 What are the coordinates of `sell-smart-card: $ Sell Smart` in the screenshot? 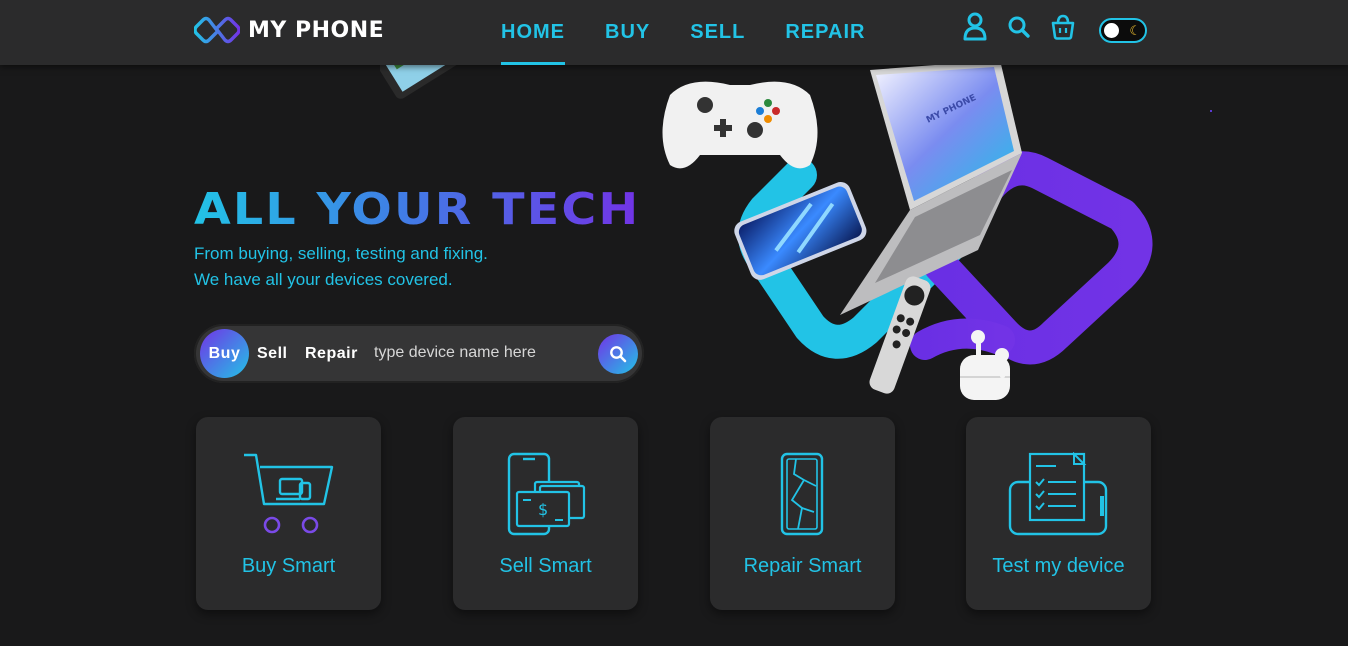 It's located at (545, 513).